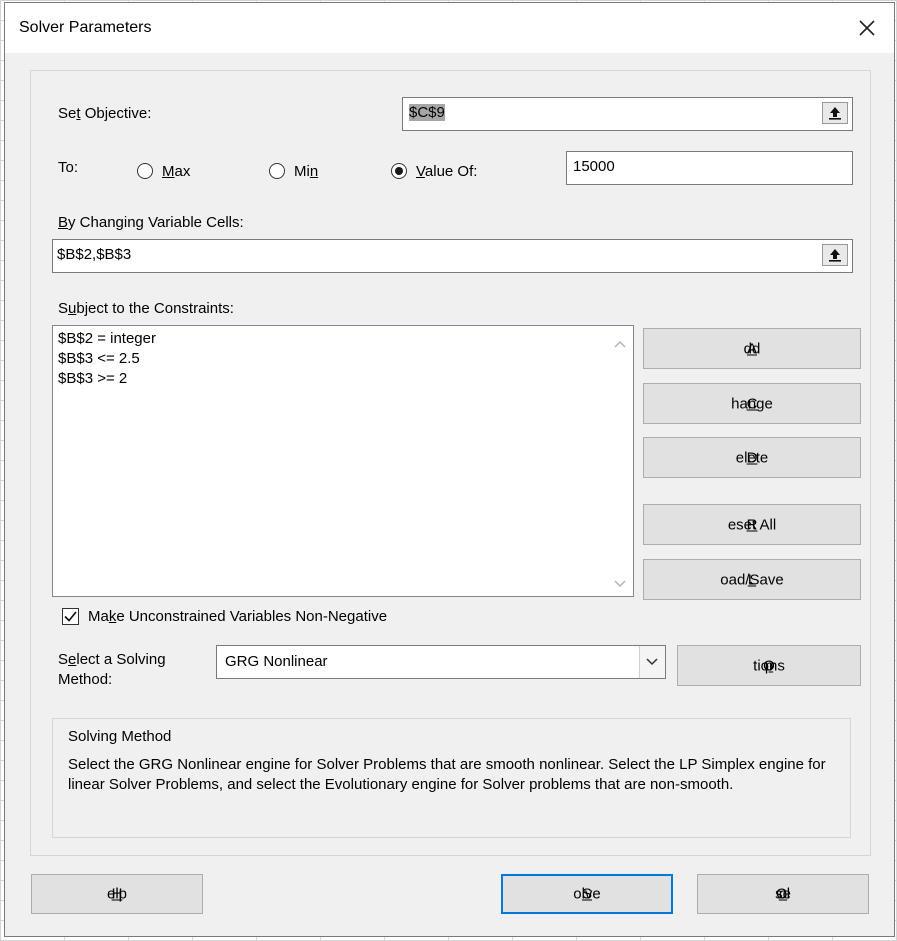  What do you see at coordinates (752, 524) in the screenshot?
I see `reset-all-button: Reset All` at bounding box center [752, 524].